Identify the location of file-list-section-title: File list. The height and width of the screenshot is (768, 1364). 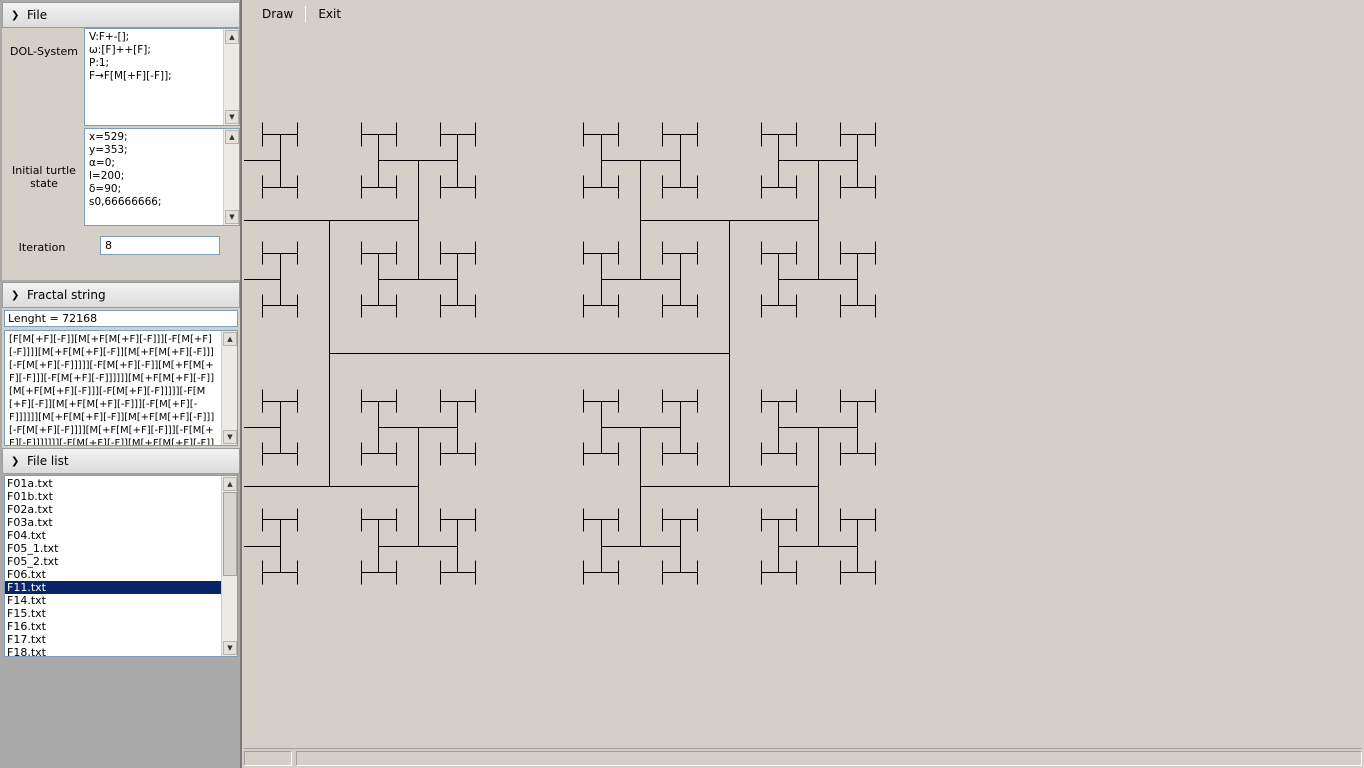
(48, 461).